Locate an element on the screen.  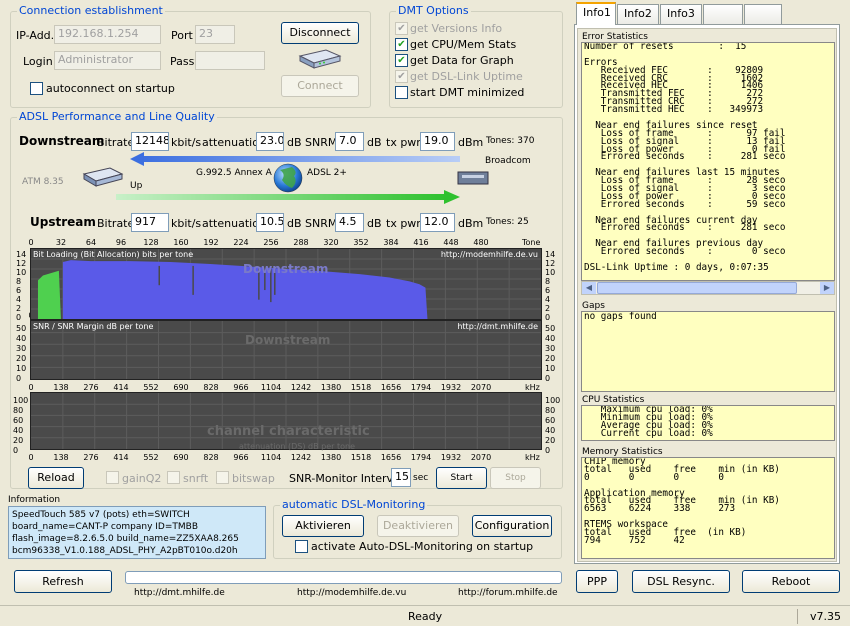
tone-tick: 256 is located at coordinates (271, 242).